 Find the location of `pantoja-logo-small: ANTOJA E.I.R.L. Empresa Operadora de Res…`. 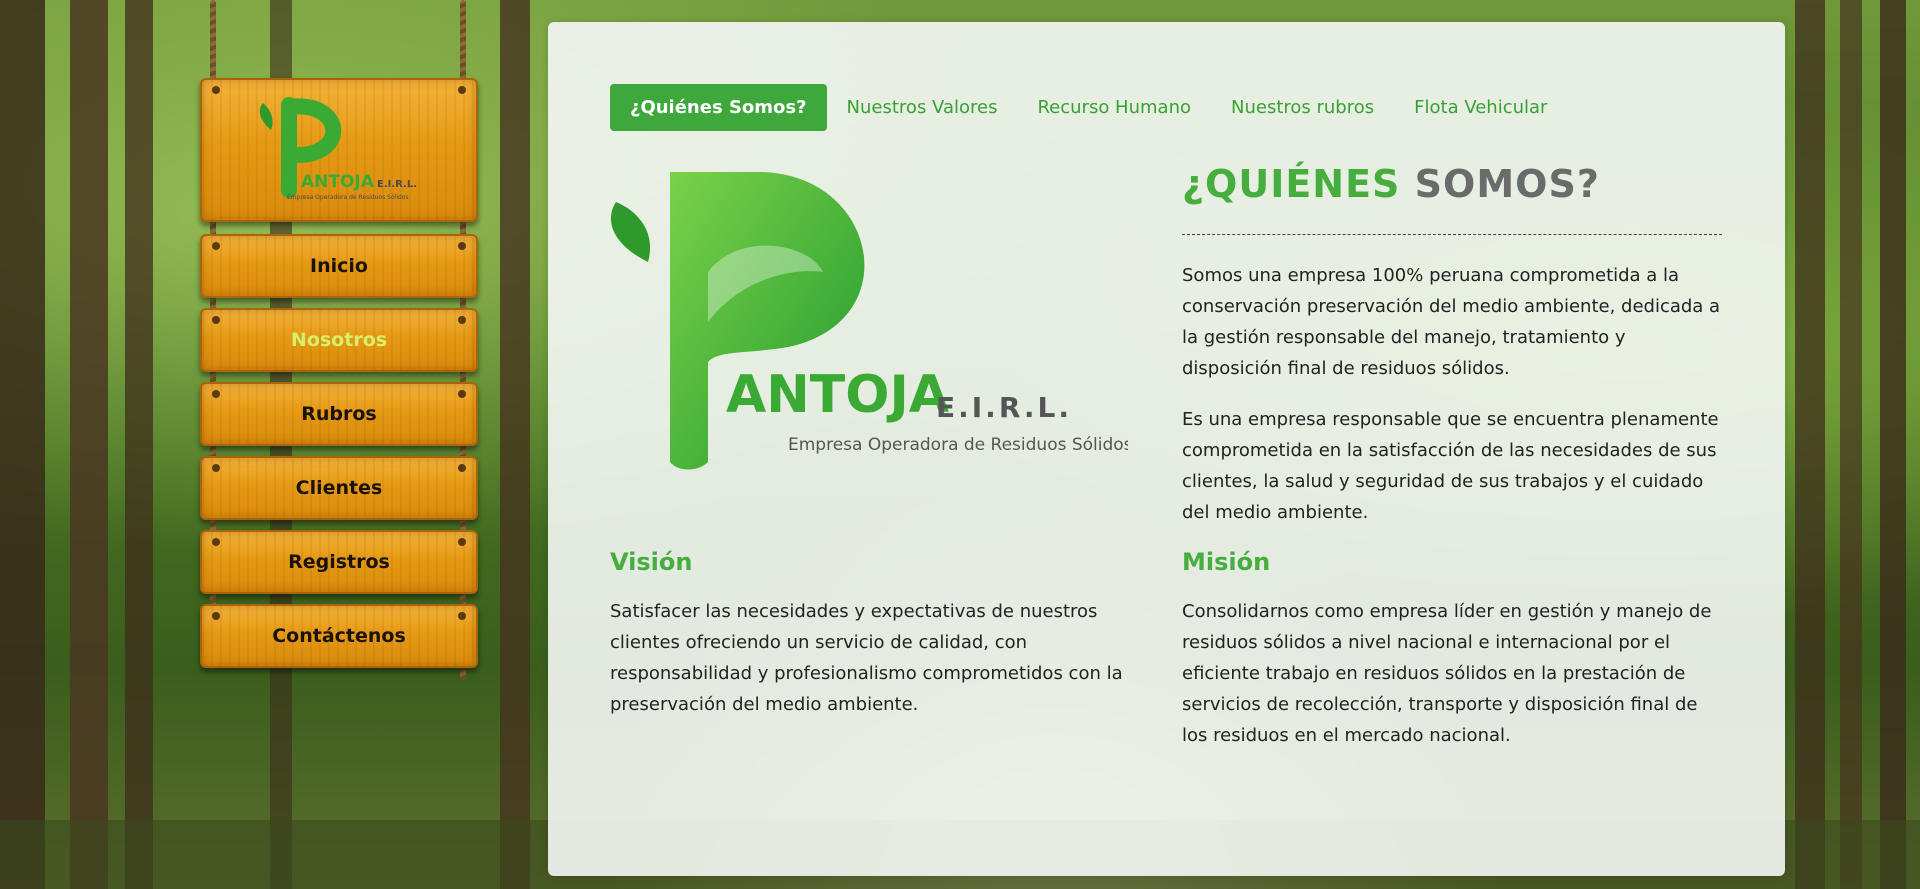

pantoja-logo-small: ANTOJA E.I.R.L. Empresa Operadora de Res… is located at coordinates (338, 149).